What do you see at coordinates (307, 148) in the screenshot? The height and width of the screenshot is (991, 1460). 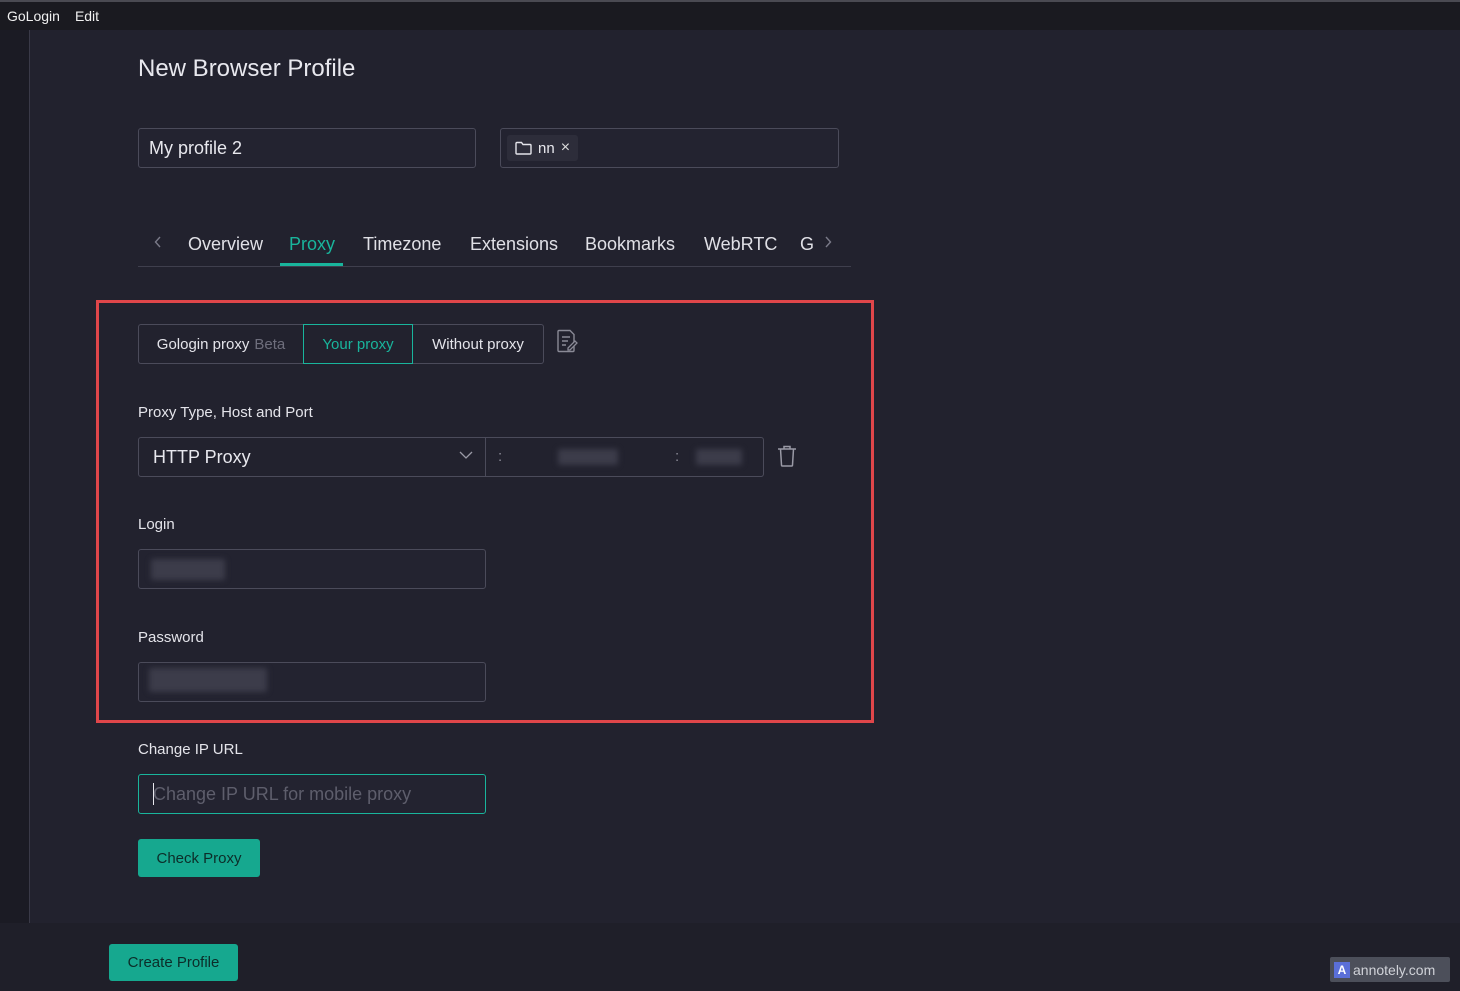 I see `profile-name-field: My profile 2` at bounding box center [307, 148].